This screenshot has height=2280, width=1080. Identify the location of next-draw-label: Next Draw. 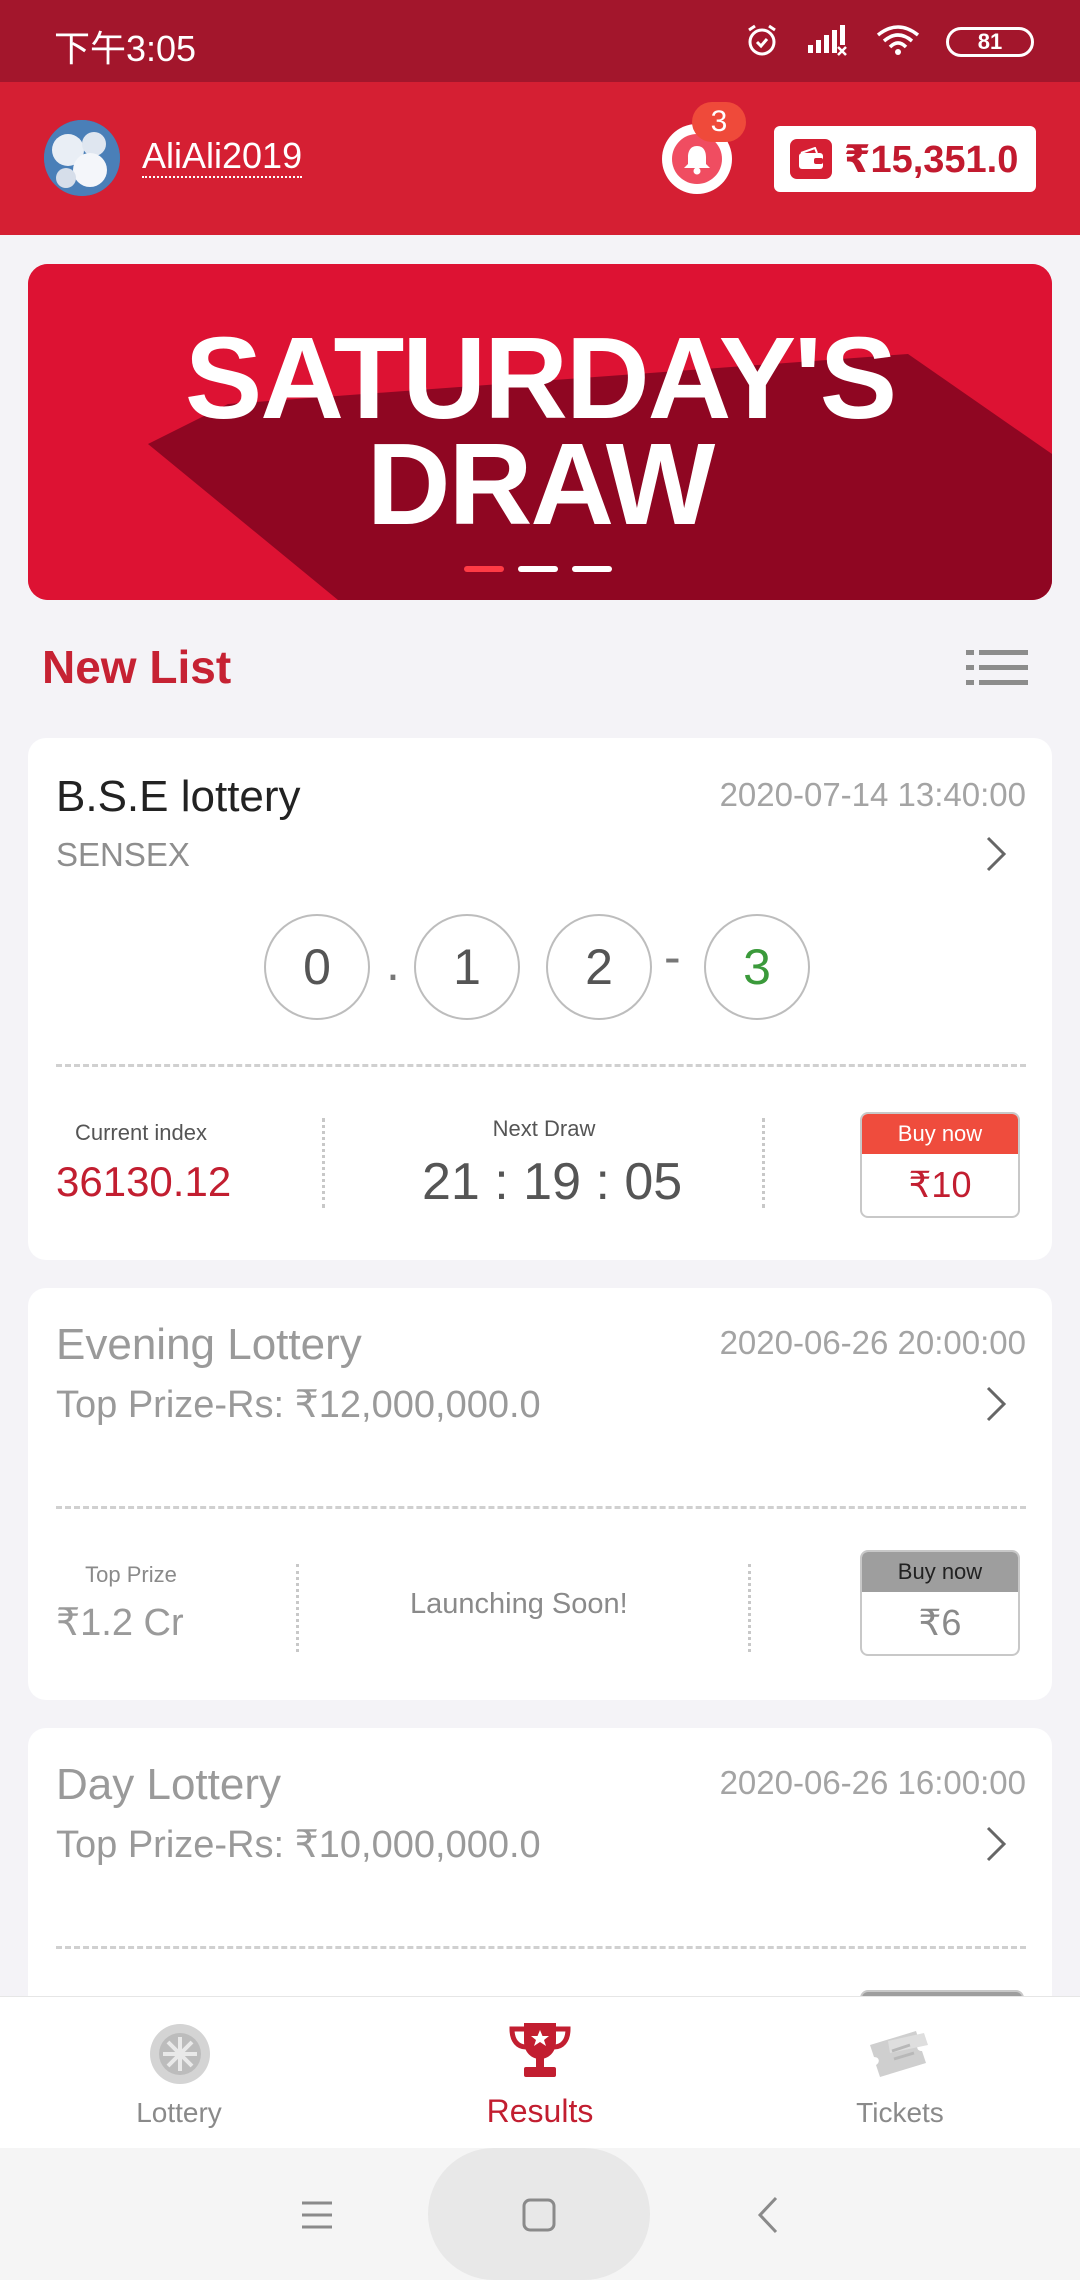
(544, 1128).